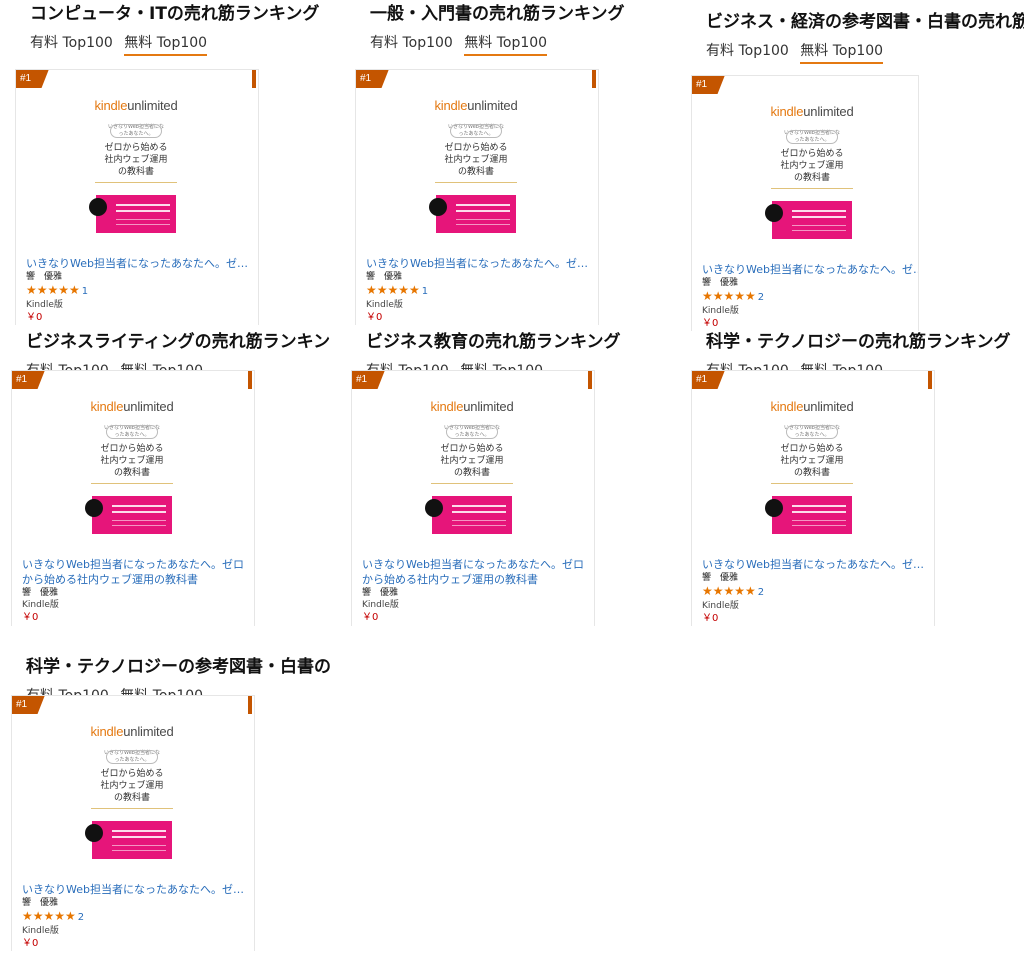 The image size is (1024, 977). Describe the element at coordinates (493, 342) in the screenshot. I see `section-title: ビジネス教育の売れ筋ランキング` at that location.